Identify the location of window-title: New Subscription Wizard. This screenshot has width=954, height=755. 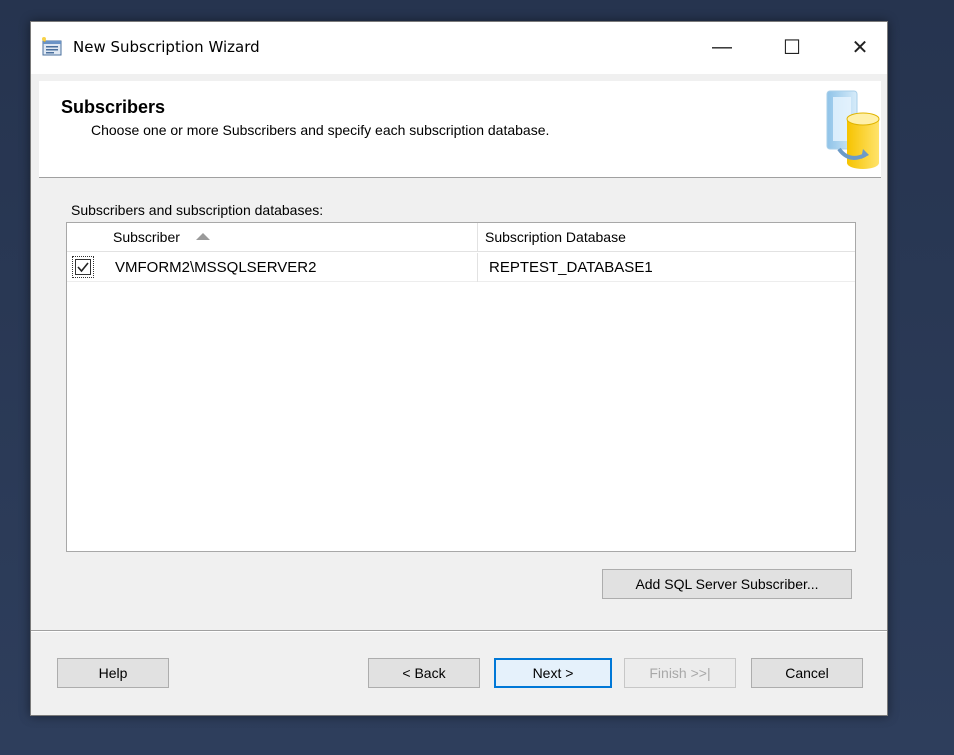
(166, 47).